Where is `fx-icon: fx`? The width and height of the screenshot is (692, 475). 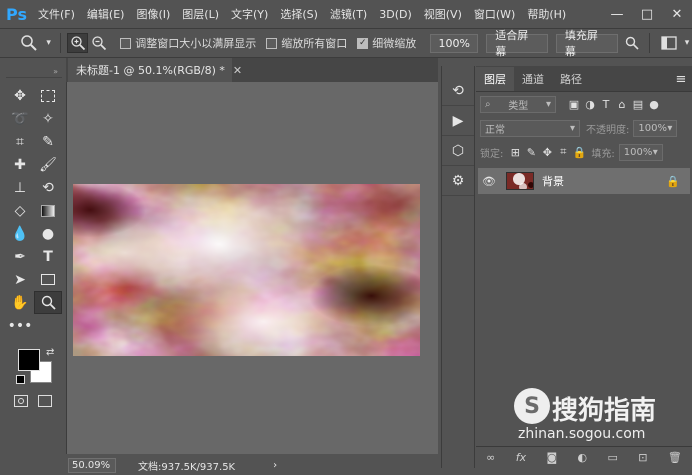
fx-icon: fx is located at coordinates (521, 457).